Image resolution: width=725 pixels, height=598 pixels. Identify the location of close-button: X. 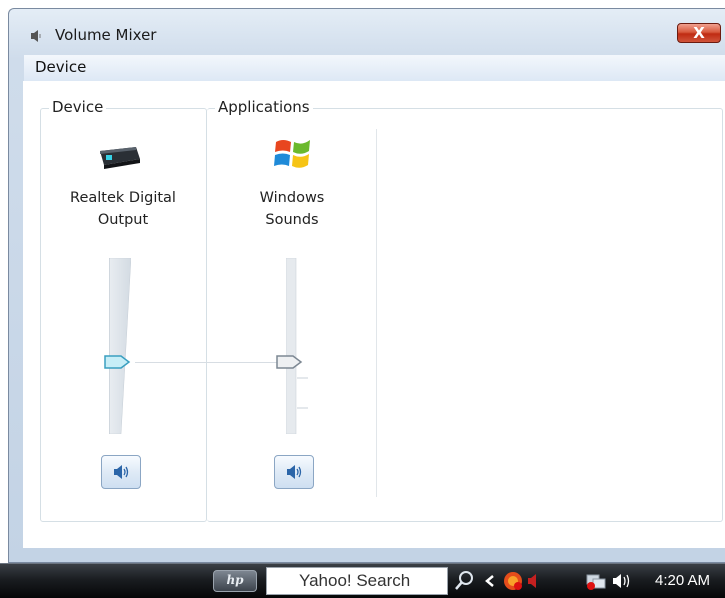
(699, 33).